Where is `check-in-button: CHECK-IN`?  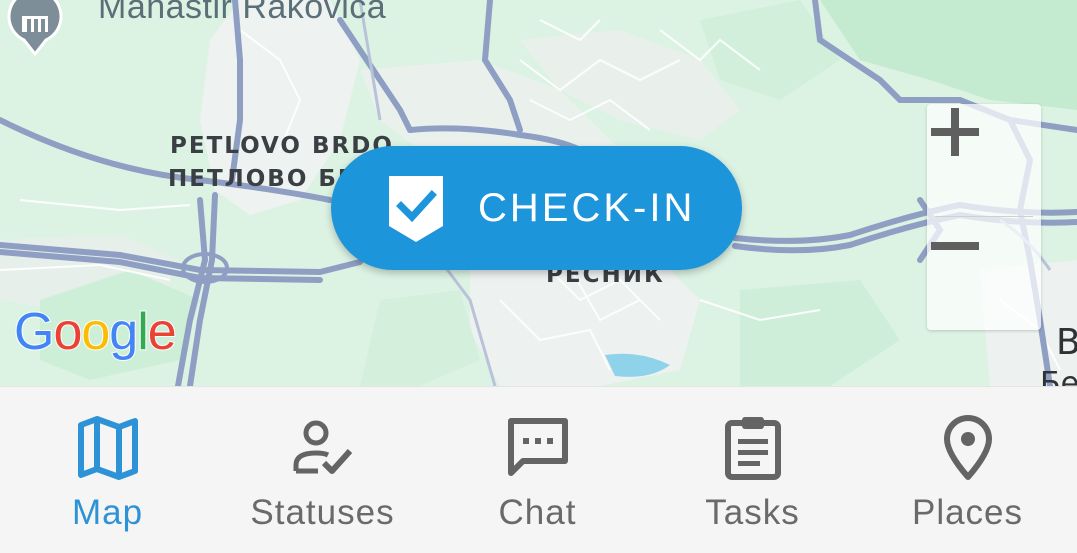
check-in-button: CHECK-IN is located at coordinates (536, 208).